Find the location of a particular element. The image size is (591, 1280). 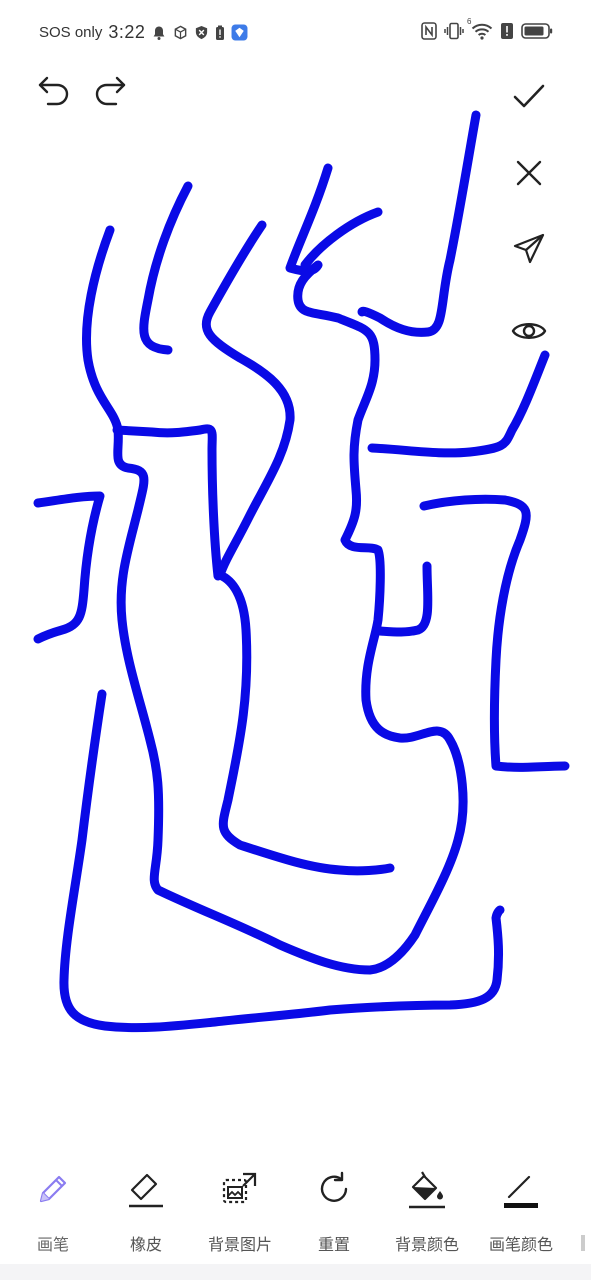

bottom-toolbar: 画笔 橡皮 背景图片 重置 背景颜色 画笔颜色 is located at coordinates (295, 1212).